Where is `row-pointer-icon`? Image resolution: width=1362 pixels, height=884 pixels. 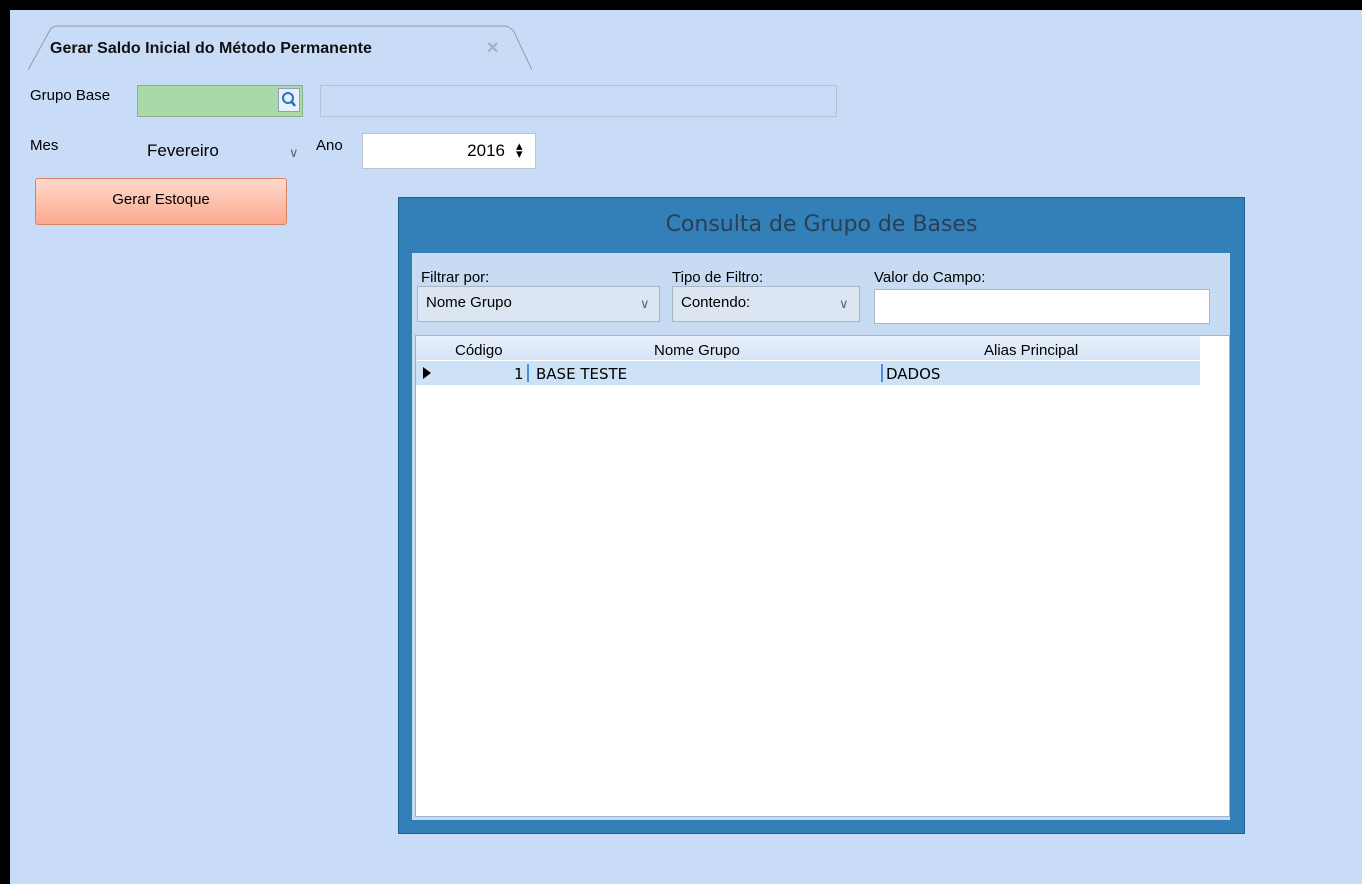
row-pointer-icon is located at coordinates (427, 373).